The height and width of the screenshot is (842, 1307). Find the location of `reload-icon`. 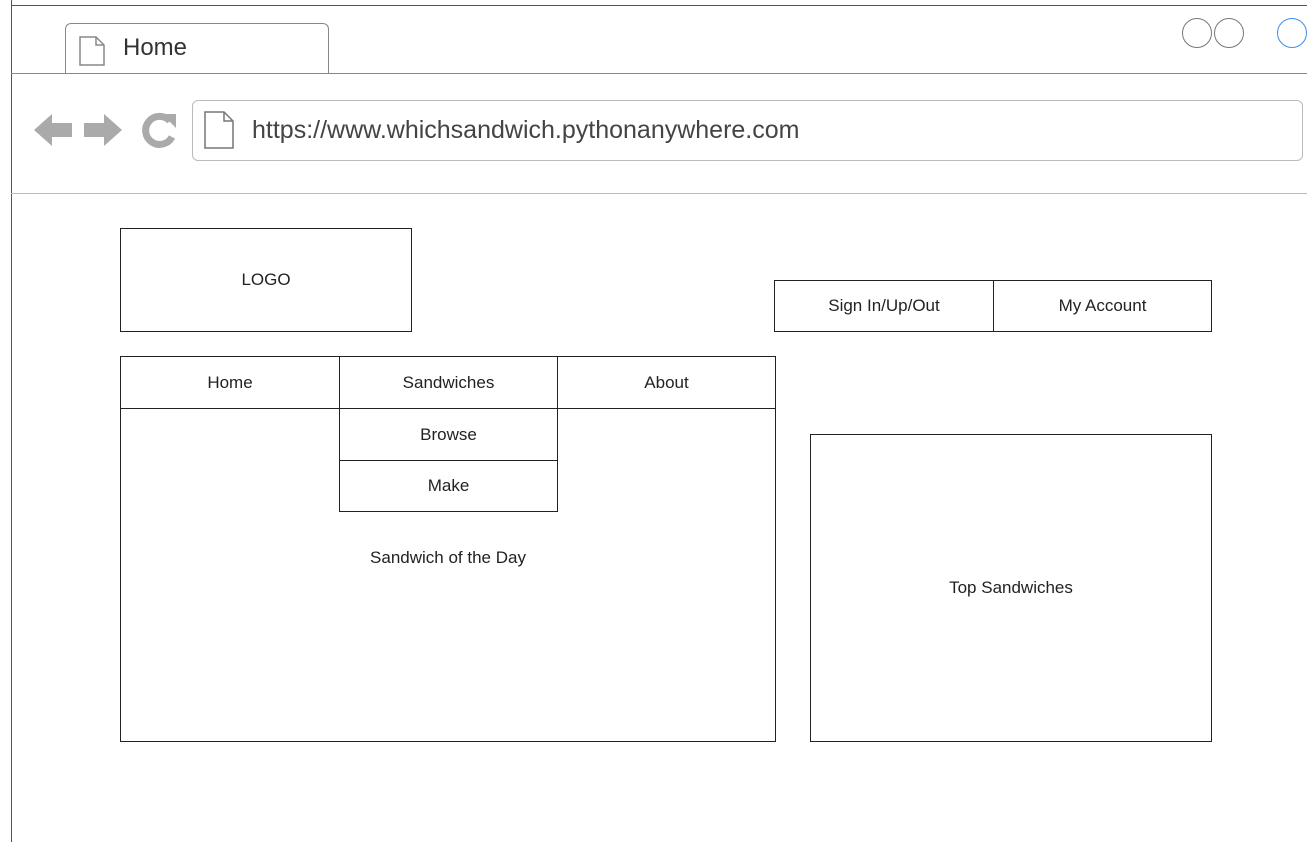

reload-icon is located at coordinates (159, 130).